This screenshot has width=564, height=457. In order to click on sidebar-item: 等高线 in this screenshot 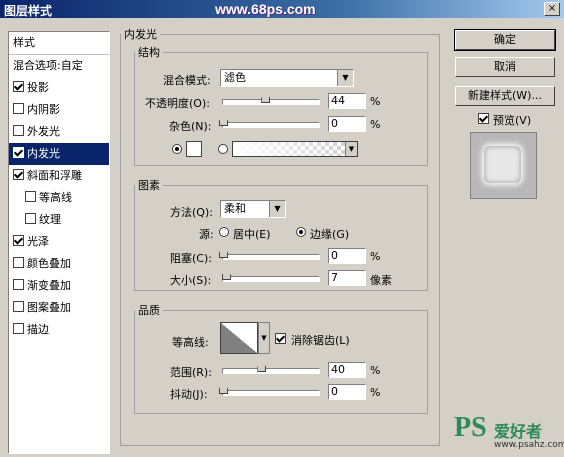, I will do `click(59, 198)`.